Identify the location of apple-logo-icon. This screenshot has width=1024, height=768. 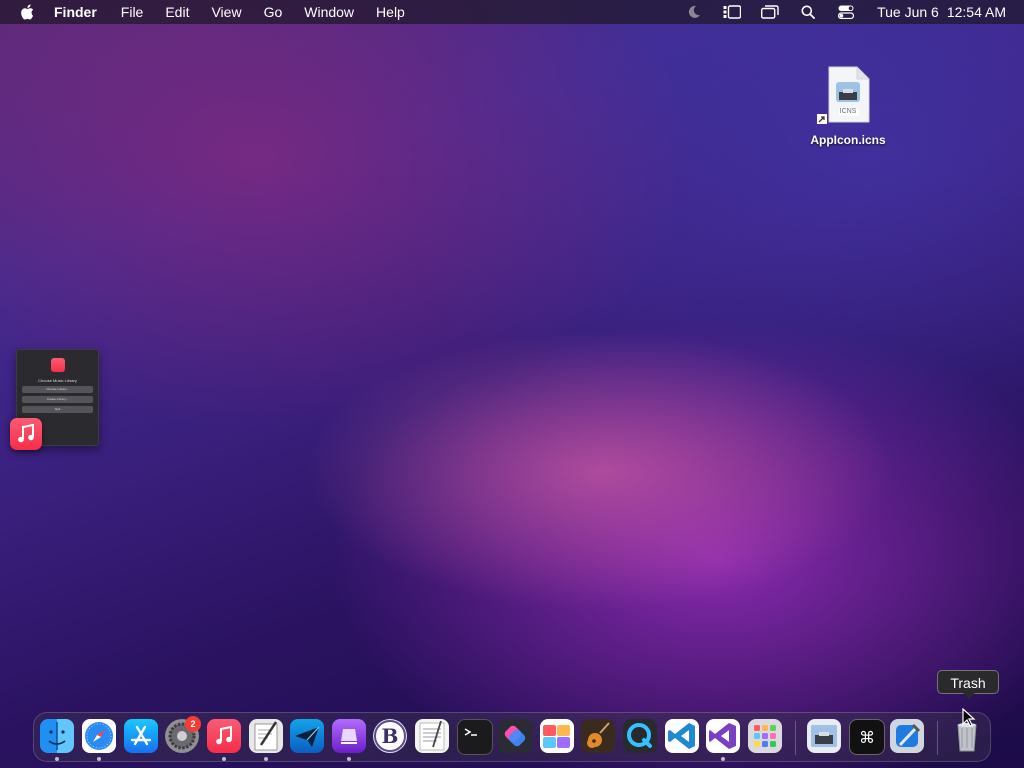
(27, 12).